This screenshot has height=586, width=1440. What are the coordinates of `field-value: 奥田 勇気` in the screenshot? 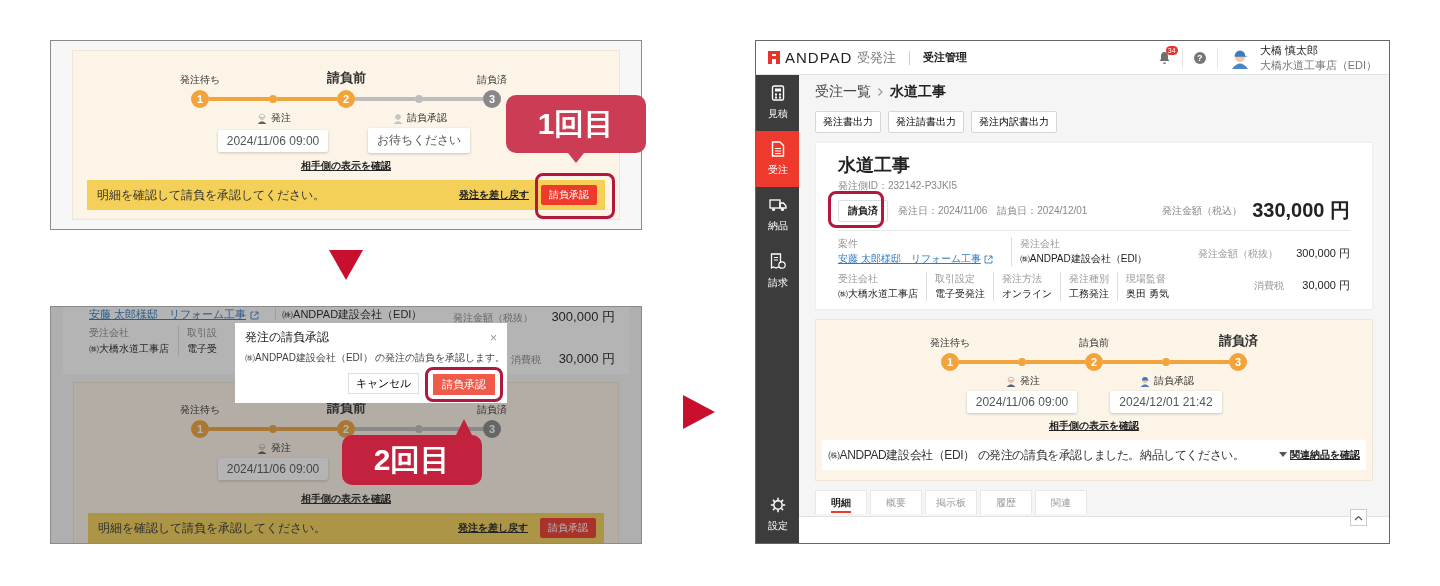 It's located at (1147, 294).